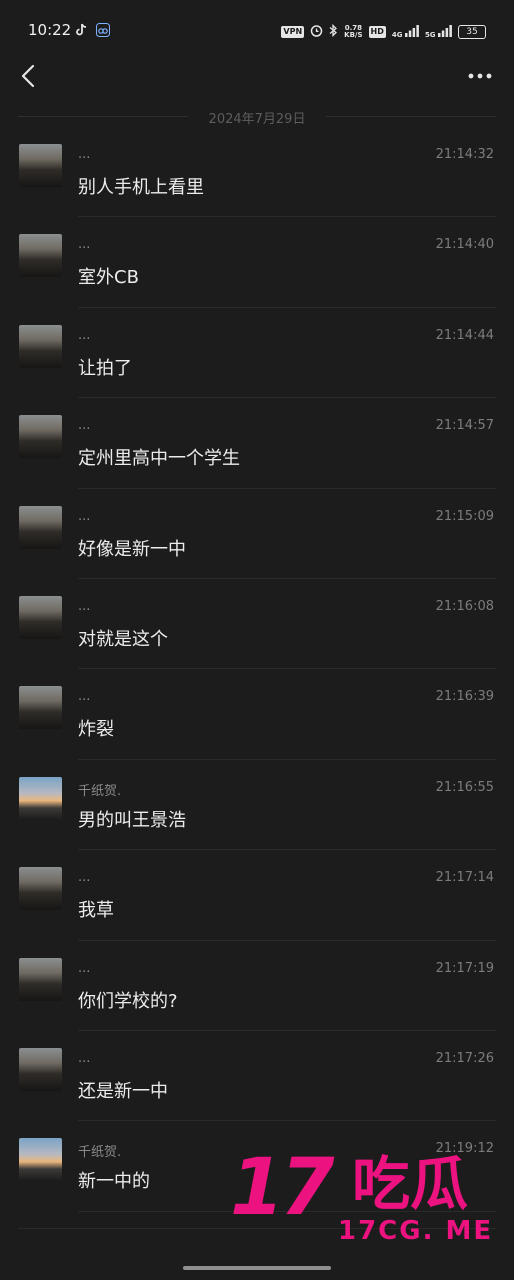 Image resolution: width=514 pixels, height=1280 pixels. What do you see at coordinates (293, 31) in the screenshot?
I see `vpn-badge: VPN` at bounding box center [293, 31].